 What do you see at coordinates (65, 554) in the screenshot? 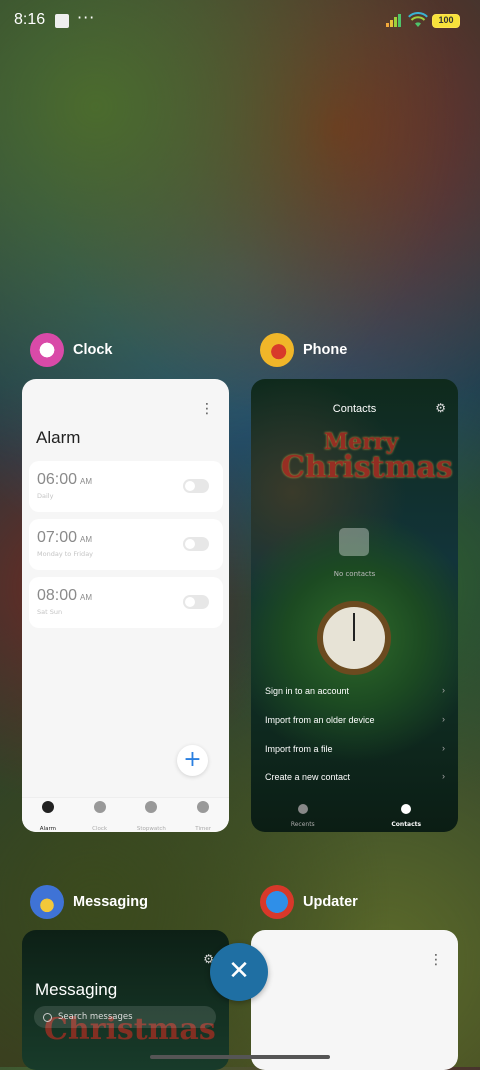
I see `alarm-repeat: Monday to Friday` at bounding box center [65, 554].